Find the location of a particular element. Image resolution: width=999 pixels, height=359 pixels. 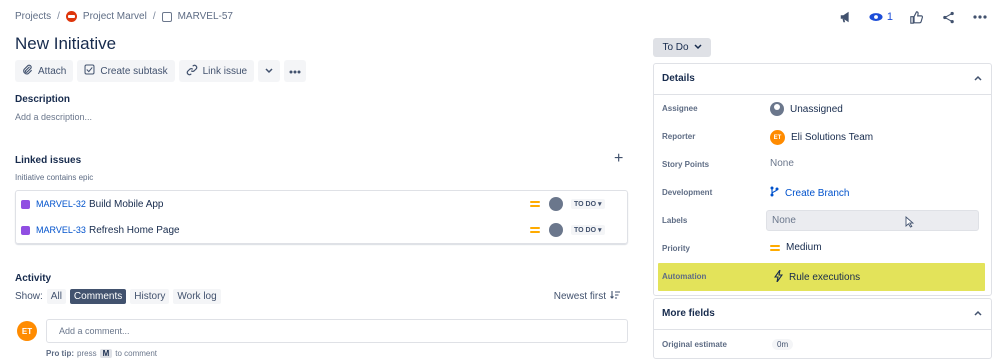

paperclip-icon is located at coordinates (27, 71).